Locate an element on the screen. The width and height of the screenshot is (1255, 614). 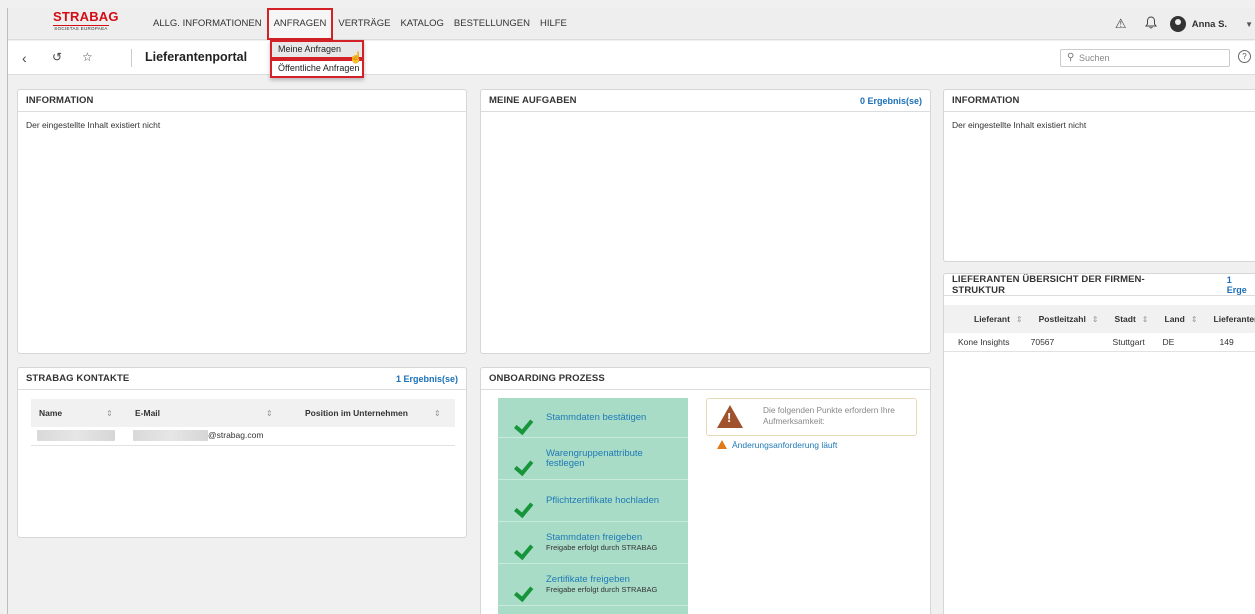
menu-item-anfragen: ANFRAGEN is located at coordinates (300, 24).